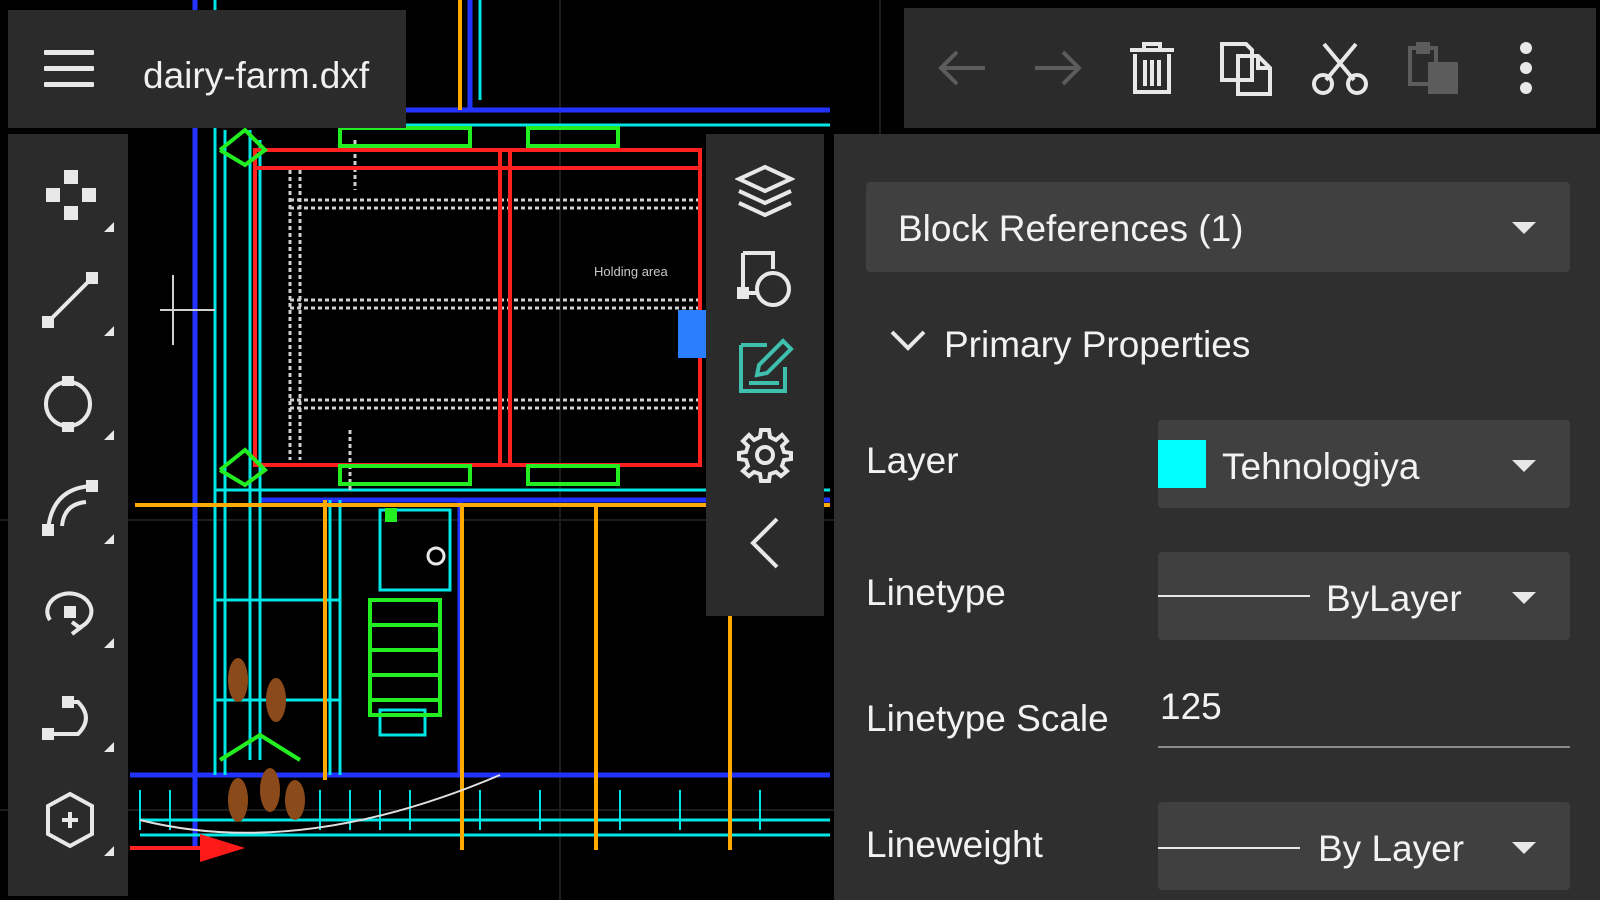 The height and width of the screenshot is (900, 1600). I want to click on trash-icon, so click(1152, 68).